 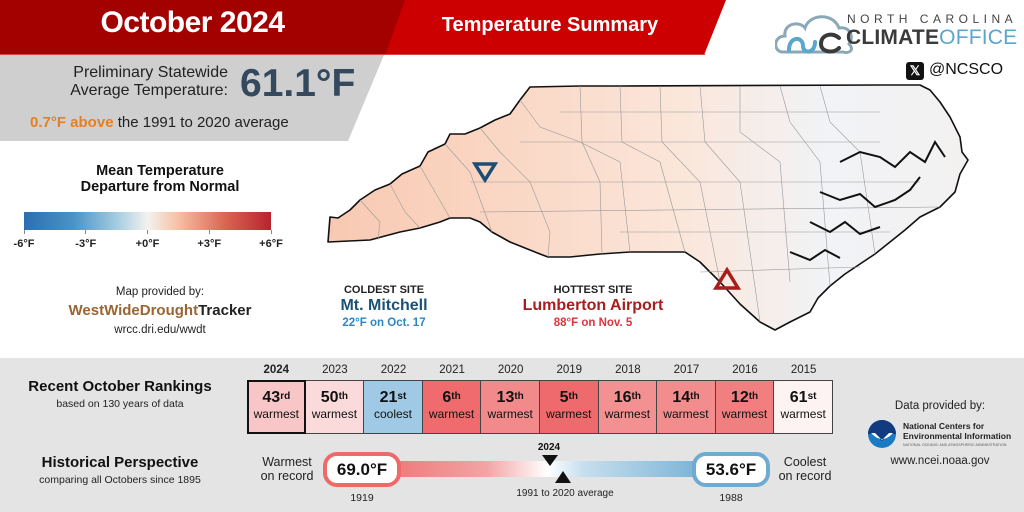 I want to click on ranking-item: 2024 43rd warmest, so click(x=276, y=399).